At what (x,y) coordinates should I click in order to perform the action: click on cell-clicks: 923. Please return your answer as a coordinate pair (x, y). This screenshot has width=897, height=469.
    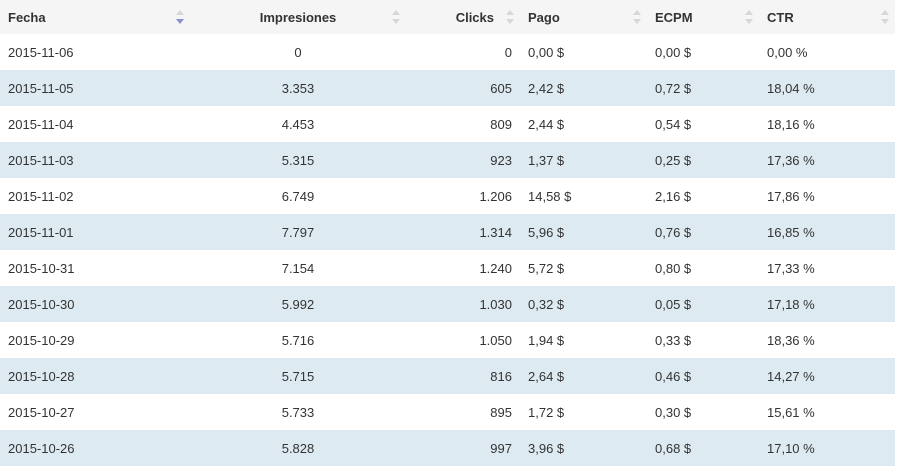
    Looking at the image, I should click on (463, 160).